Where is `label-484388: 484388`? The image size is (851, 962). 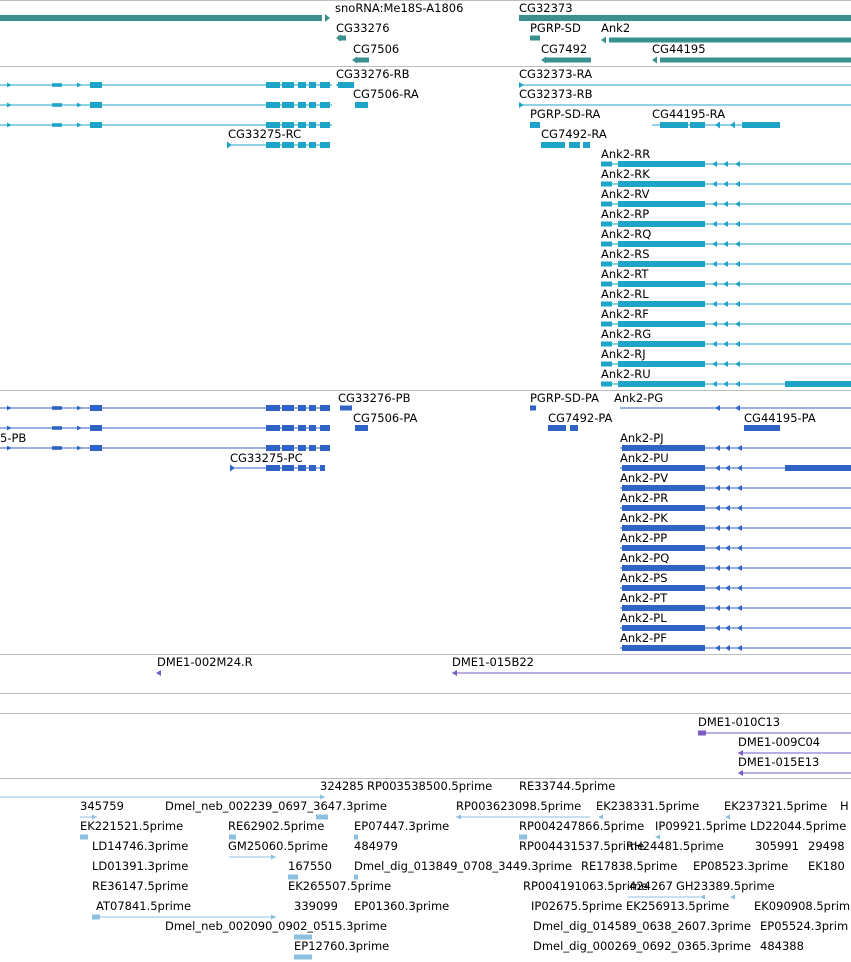
label-484388: 484388 is located at coordinates (782, 946).